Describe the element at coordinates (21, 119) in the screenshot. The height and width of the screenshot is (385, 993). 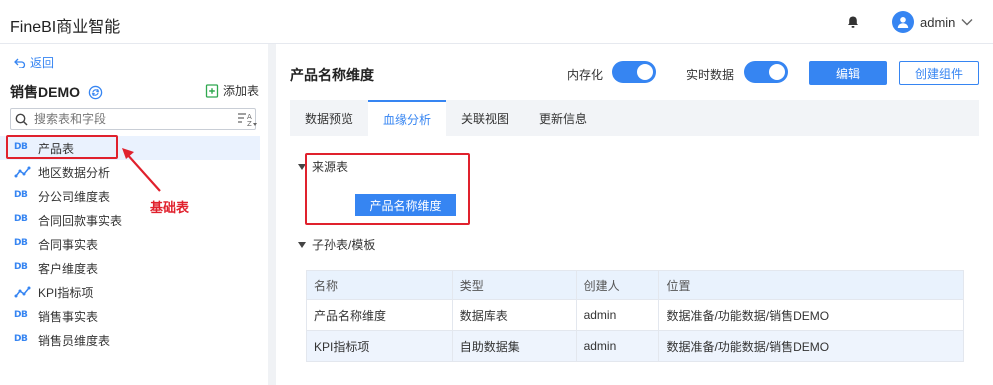
I see `search-icon` at that location.